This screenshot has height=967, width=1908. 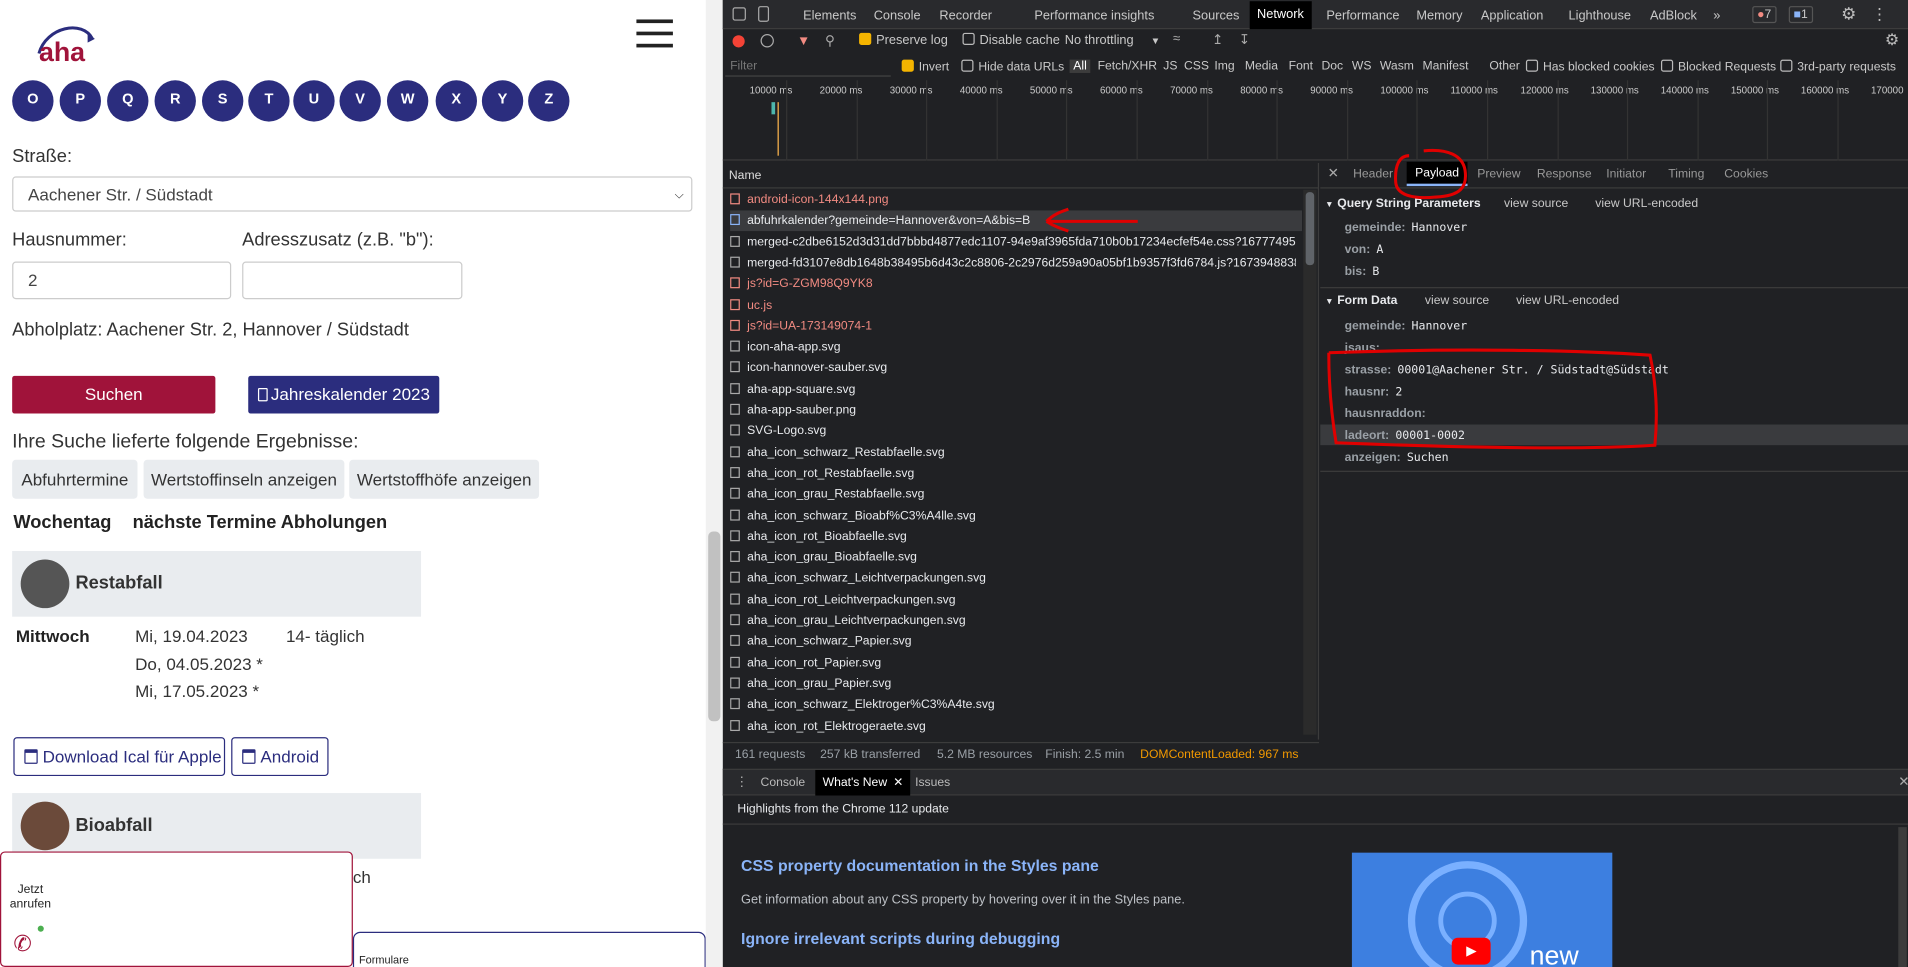 I want to click on tab-application: Application, so click(x=1512, y=16).